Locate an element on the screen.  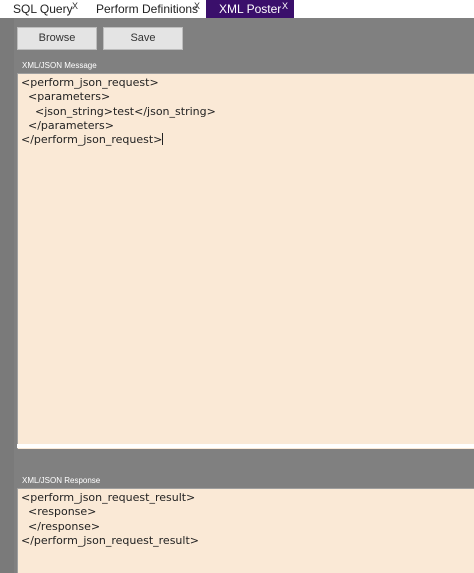
code-line: </perform_json_request_result> is located at coordinates (110, 540).